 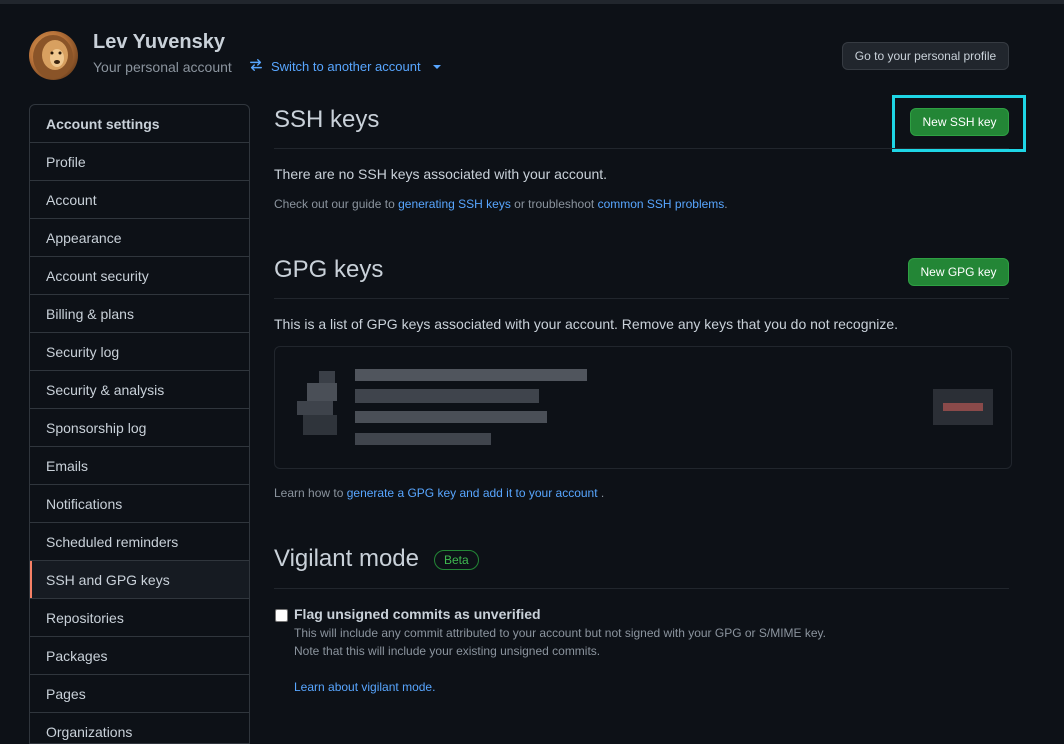 I want to click on sidebar-item-packages: Packages, so click(x=139, y=656).